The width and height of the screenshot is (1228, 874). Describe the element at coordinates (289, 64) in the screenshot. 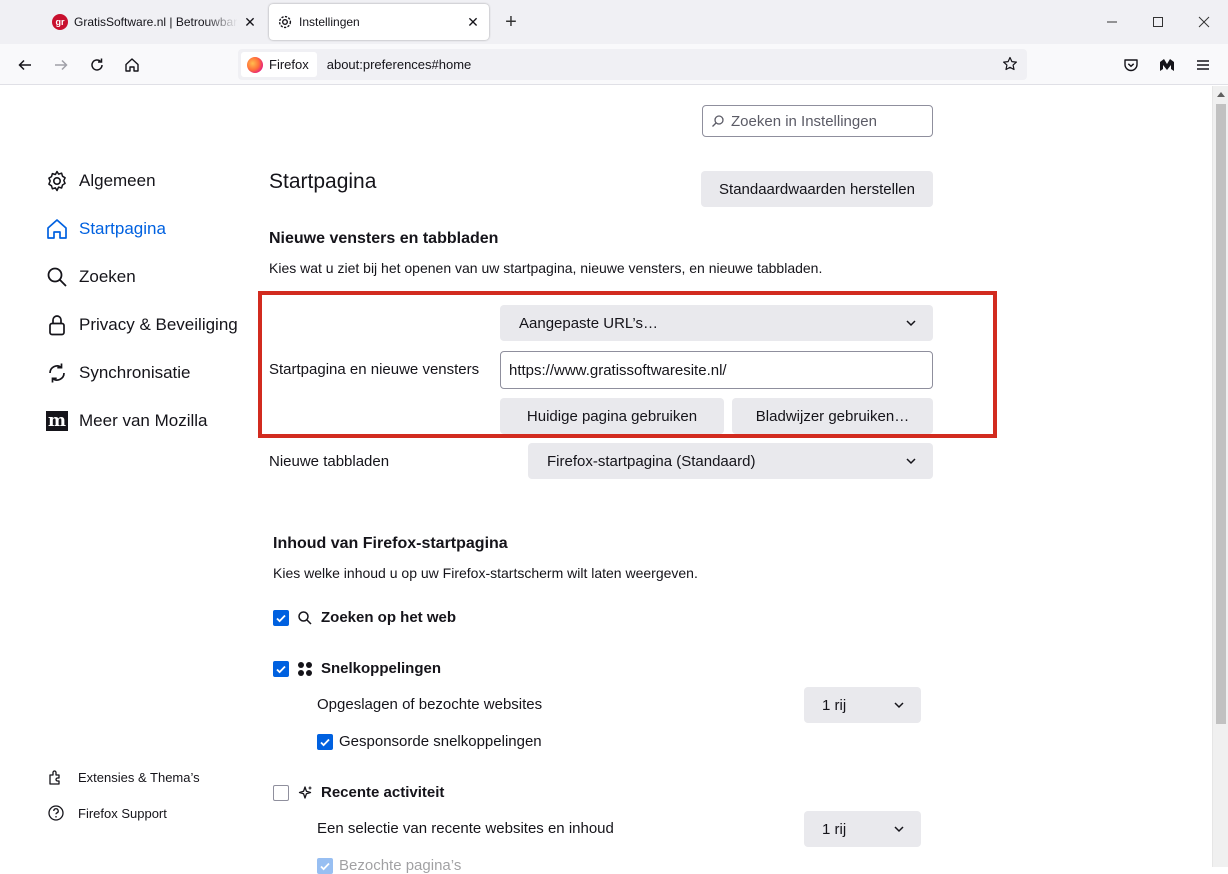

I see `identity-label: Firefox` at that location.